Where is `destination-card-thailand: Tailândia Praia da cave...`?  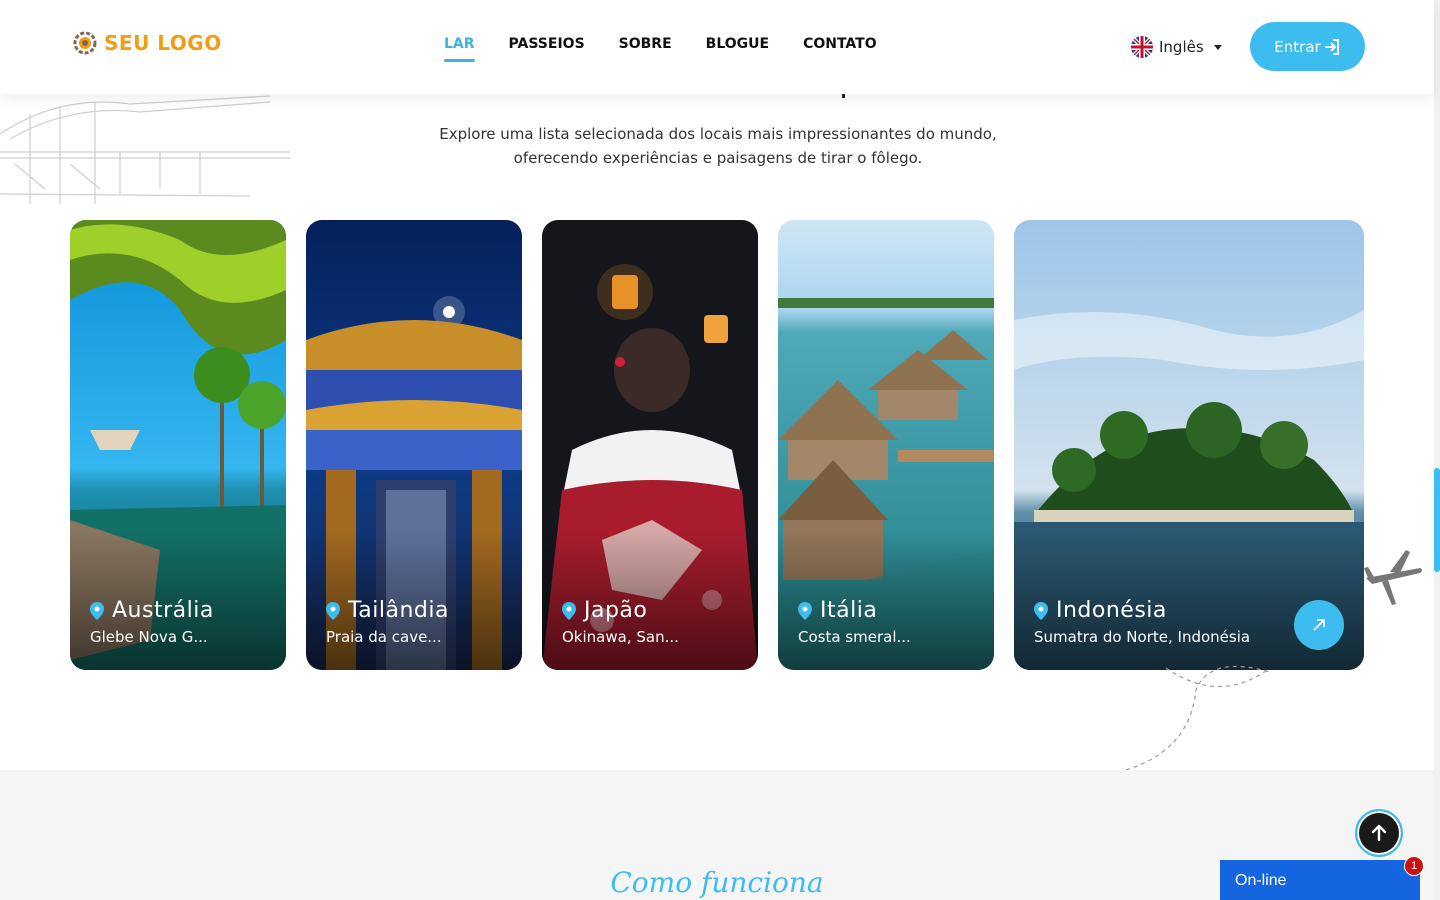
destination-card-thailand: Tailândia Praia da cave... is located at coordinates (414, 445).